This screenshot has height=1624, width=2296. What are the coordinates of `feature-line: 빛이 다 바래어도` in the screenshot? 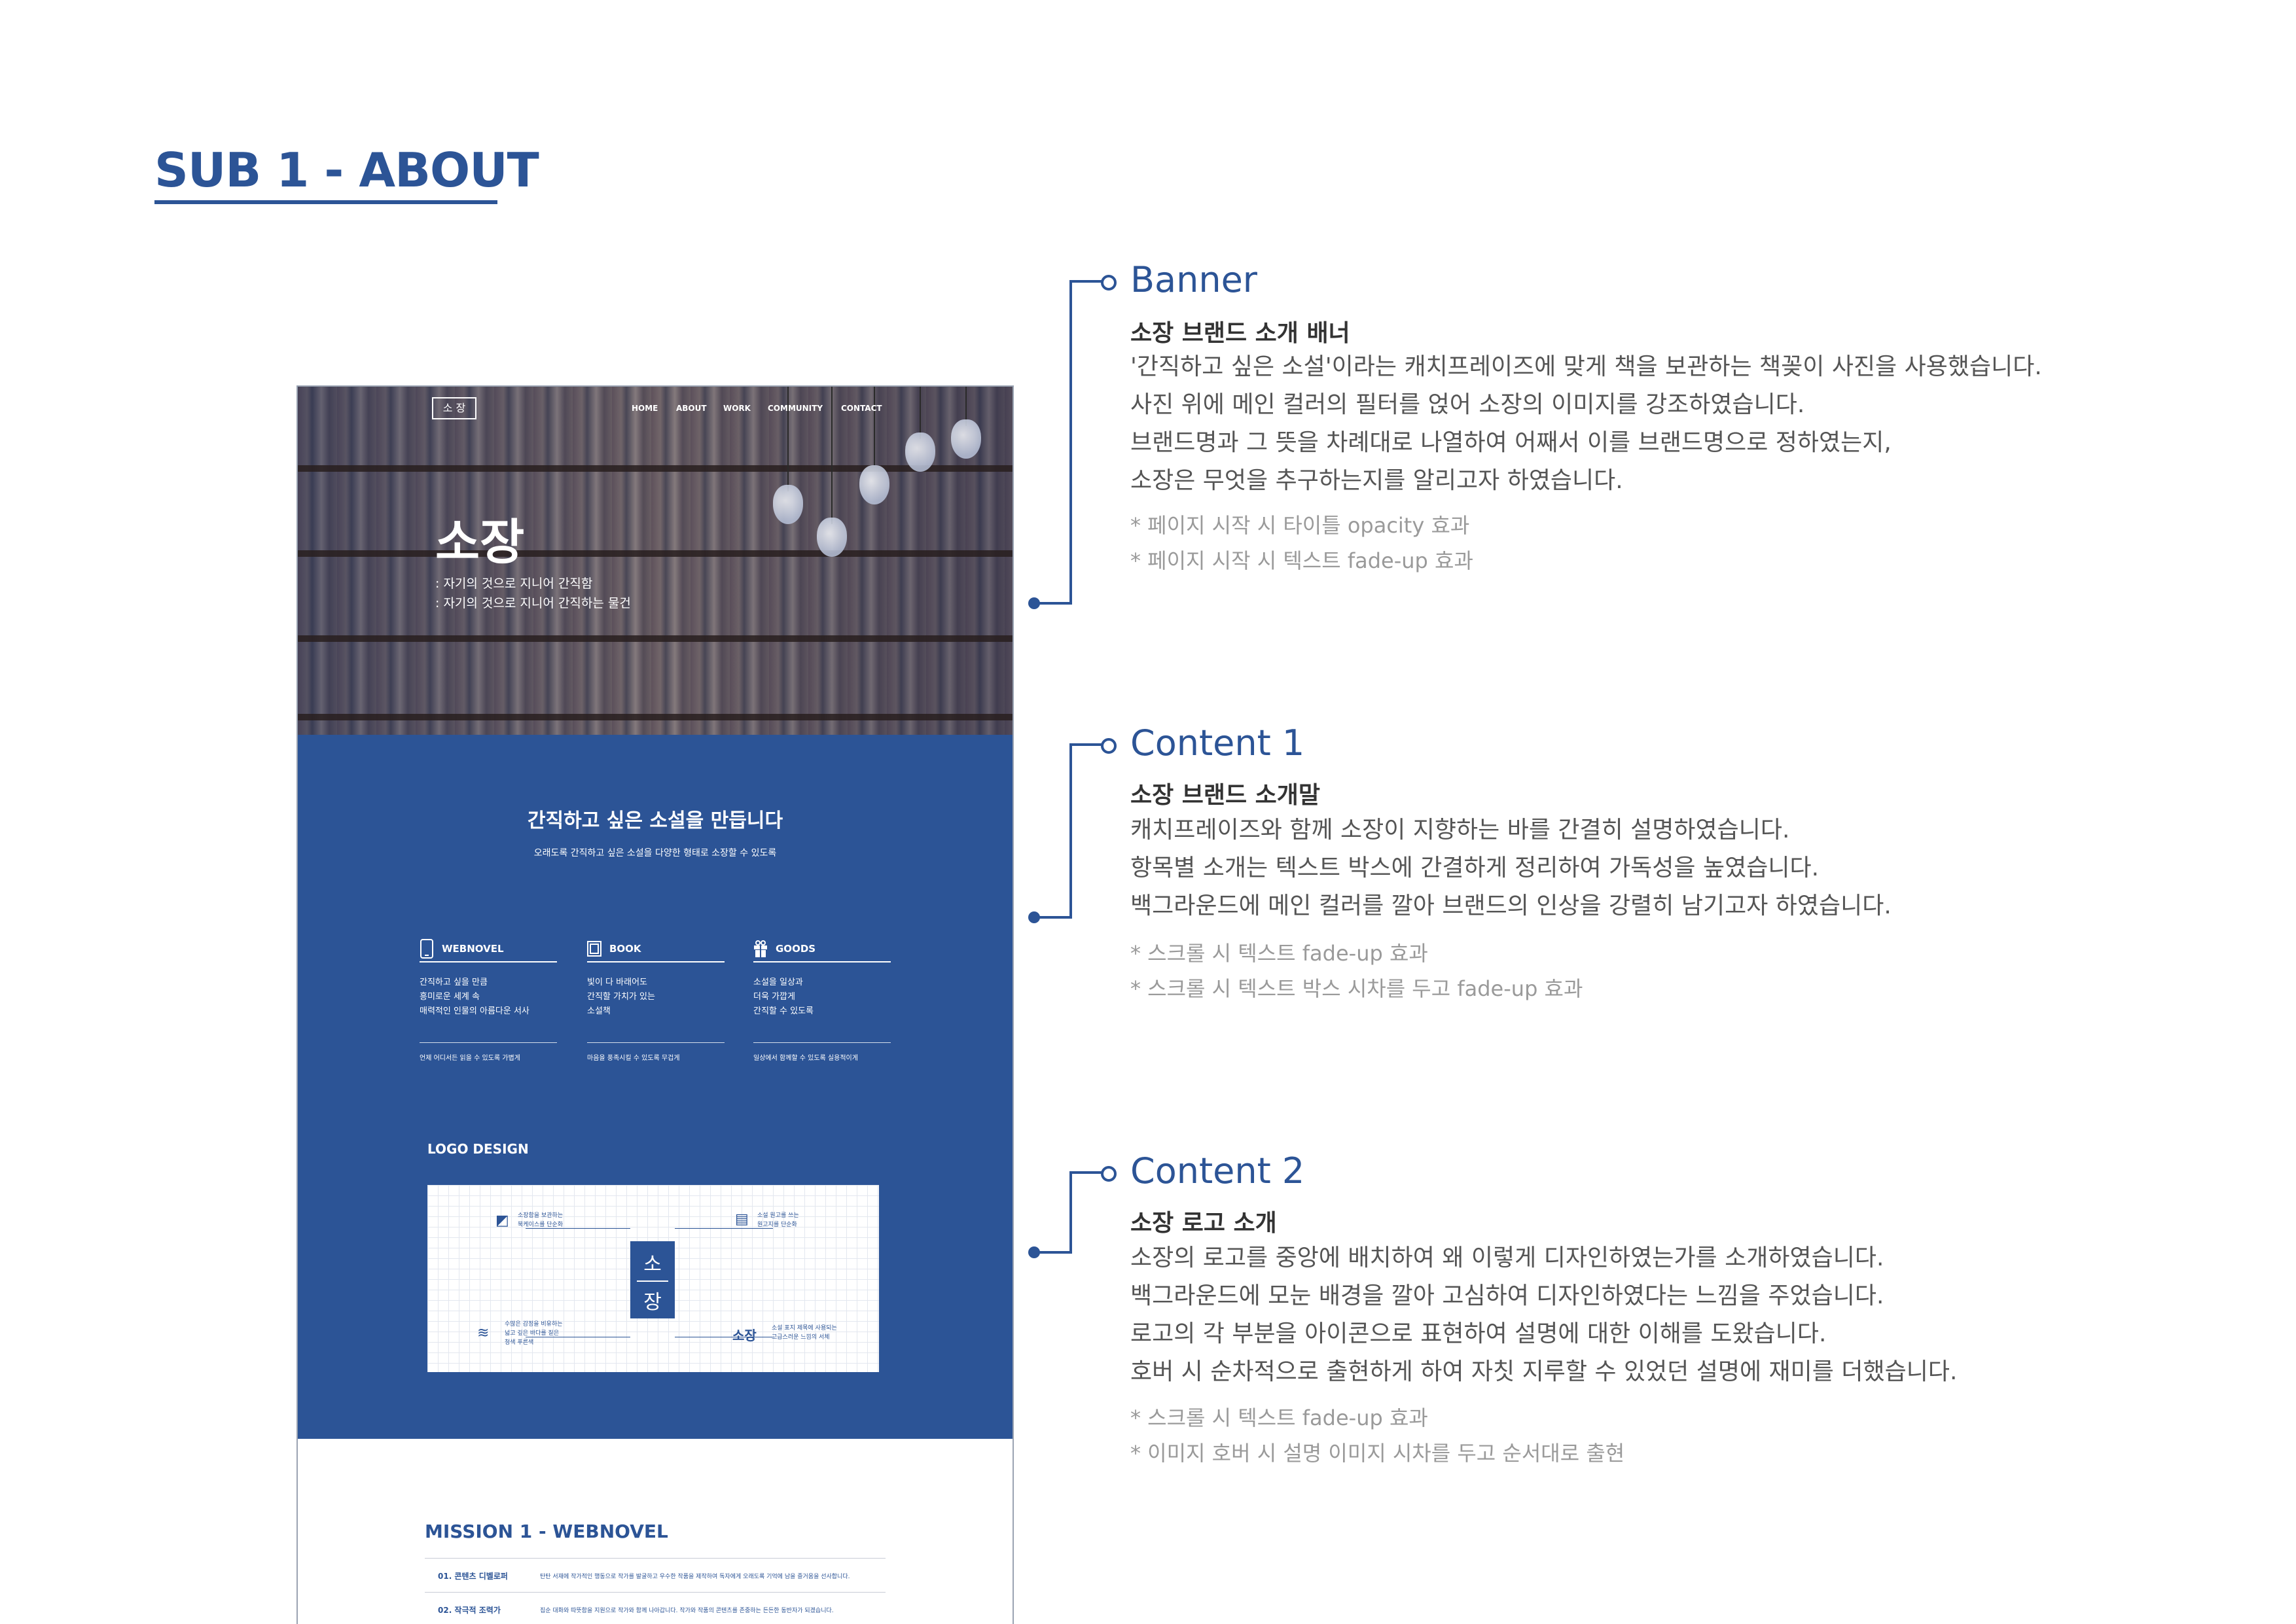 It's located at (617, 982).